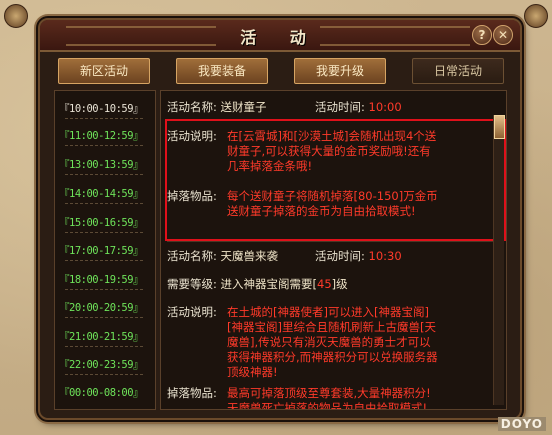 This screenshot has width=552, height=435. I want to click on close-icon: ✕, so click(503, 35).